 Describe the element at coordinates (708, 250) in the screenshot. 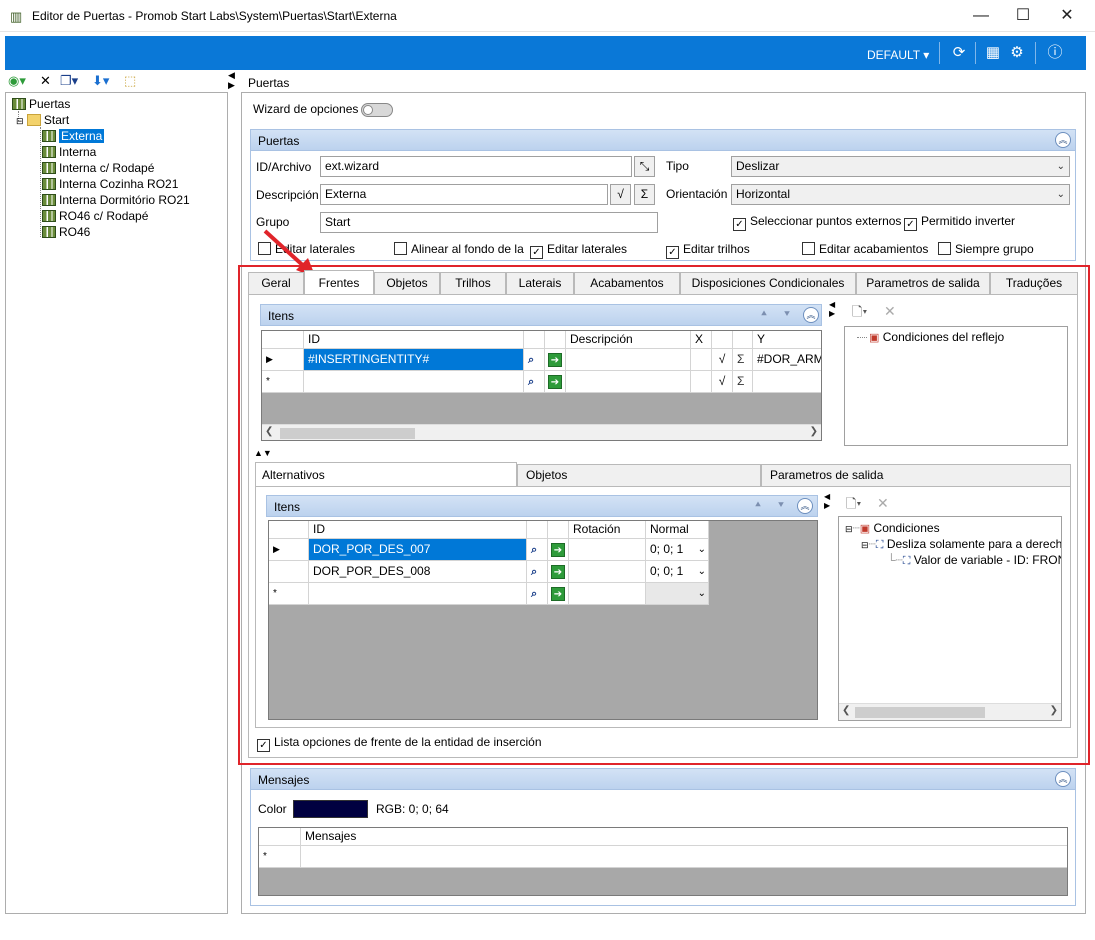

I see `edit-trilhos-checkbox: ✓ Editar trilhos` at that location.